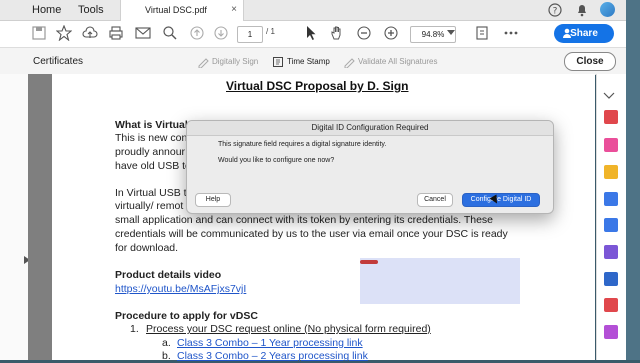  I want to click on tab-home: Home, so click(46, 10).